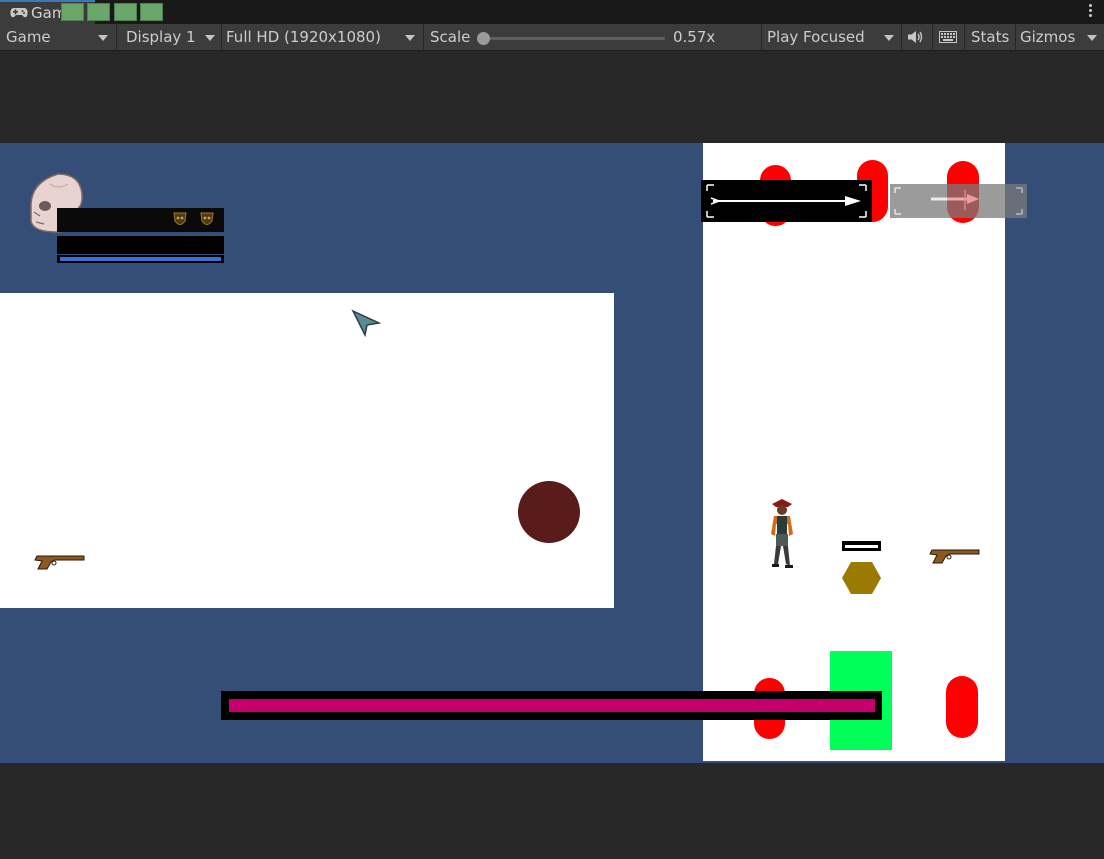 This screenshot has width=1104, height=859. I want to click on scale-value: 0.57x, so click(694, 37).